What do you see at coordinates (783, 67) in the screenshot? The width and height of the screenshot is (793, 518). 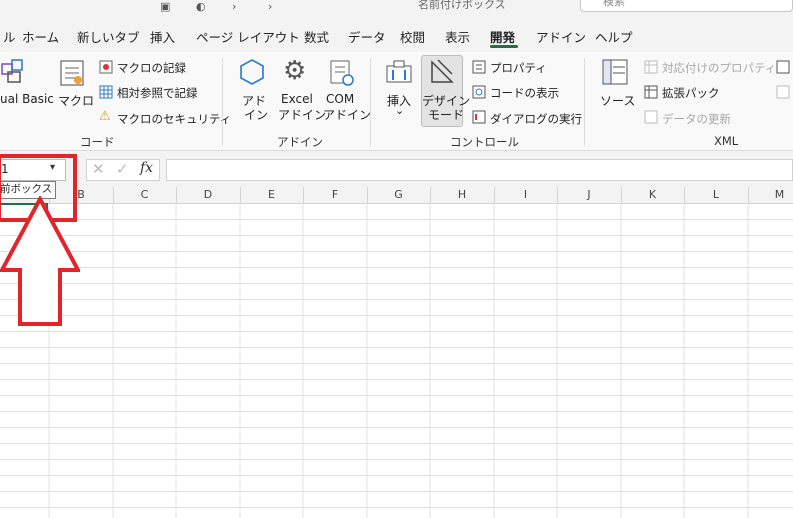 I see `import-icon` at bounding box center [783, 67].